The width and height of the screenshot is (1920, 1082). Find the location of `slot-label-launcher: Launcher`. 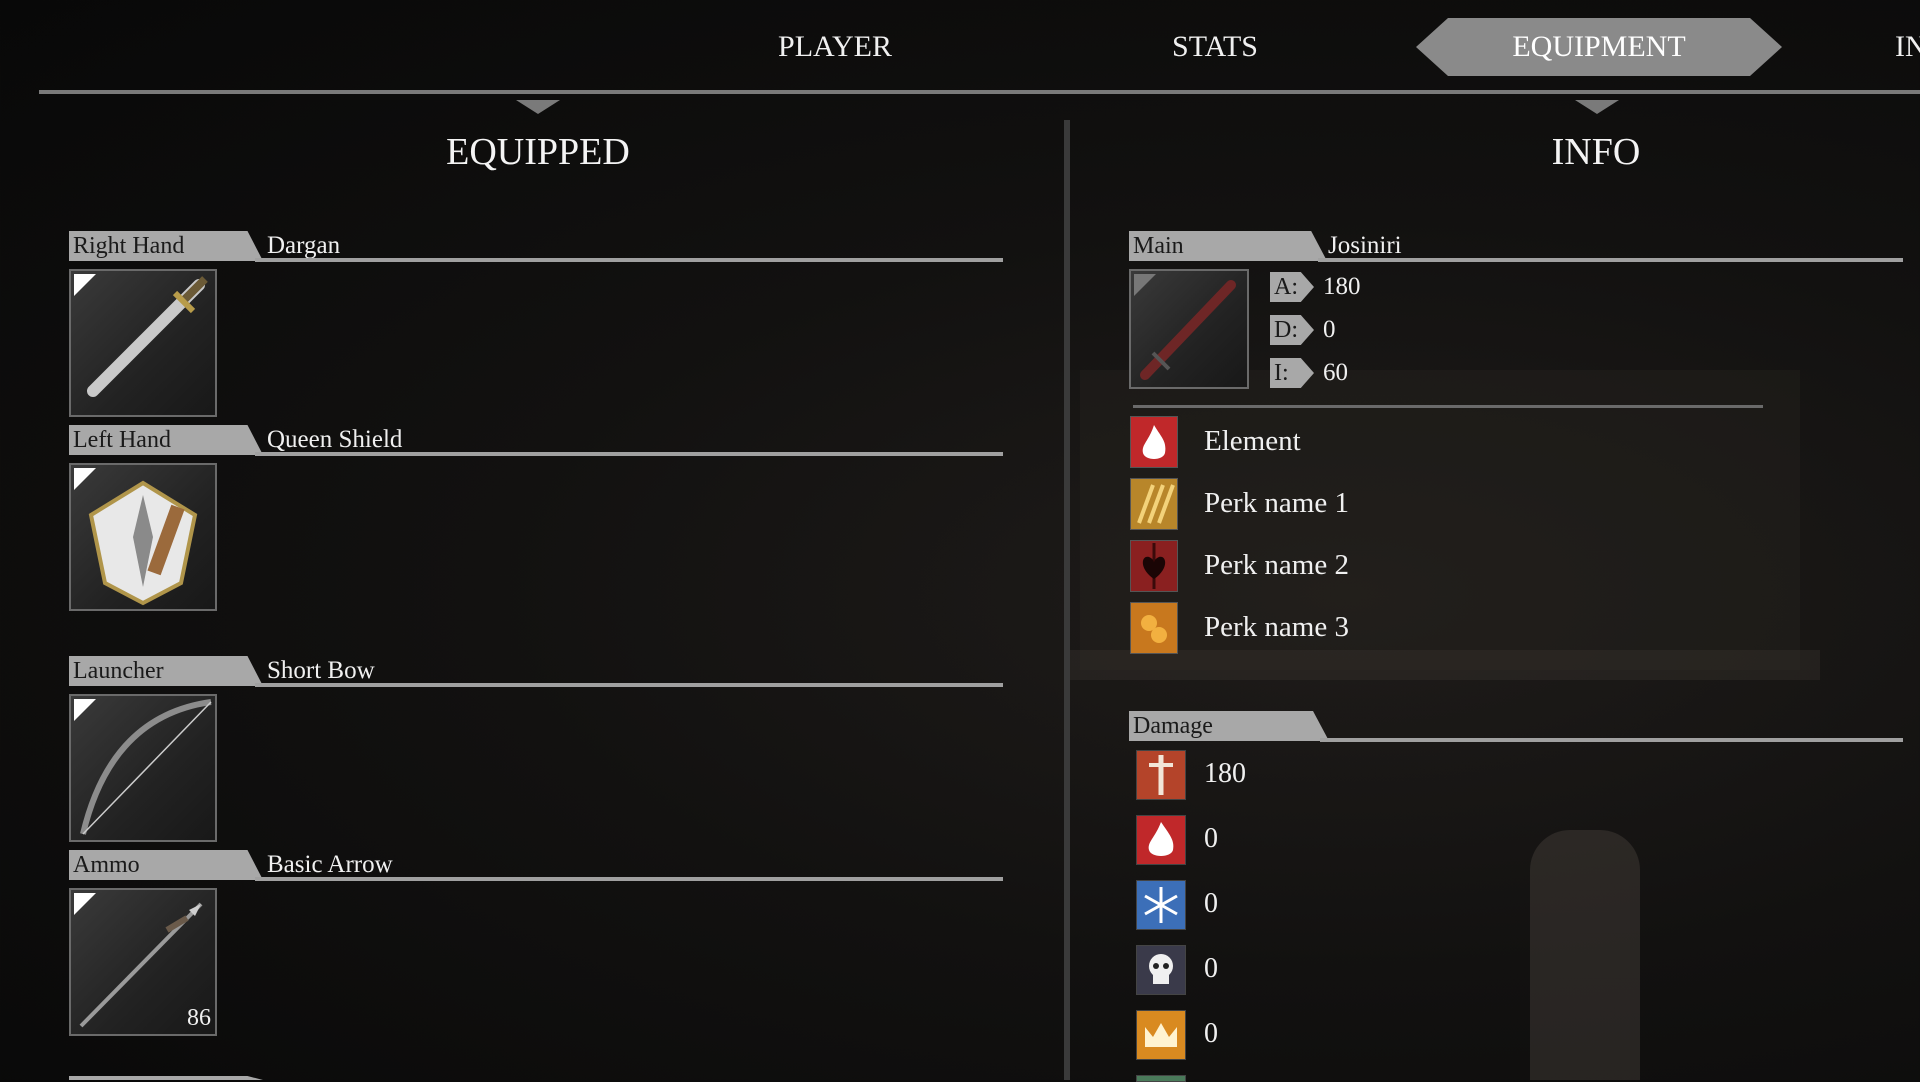

slot-label-launcher: Launcher is located at coordinates (166, 671).